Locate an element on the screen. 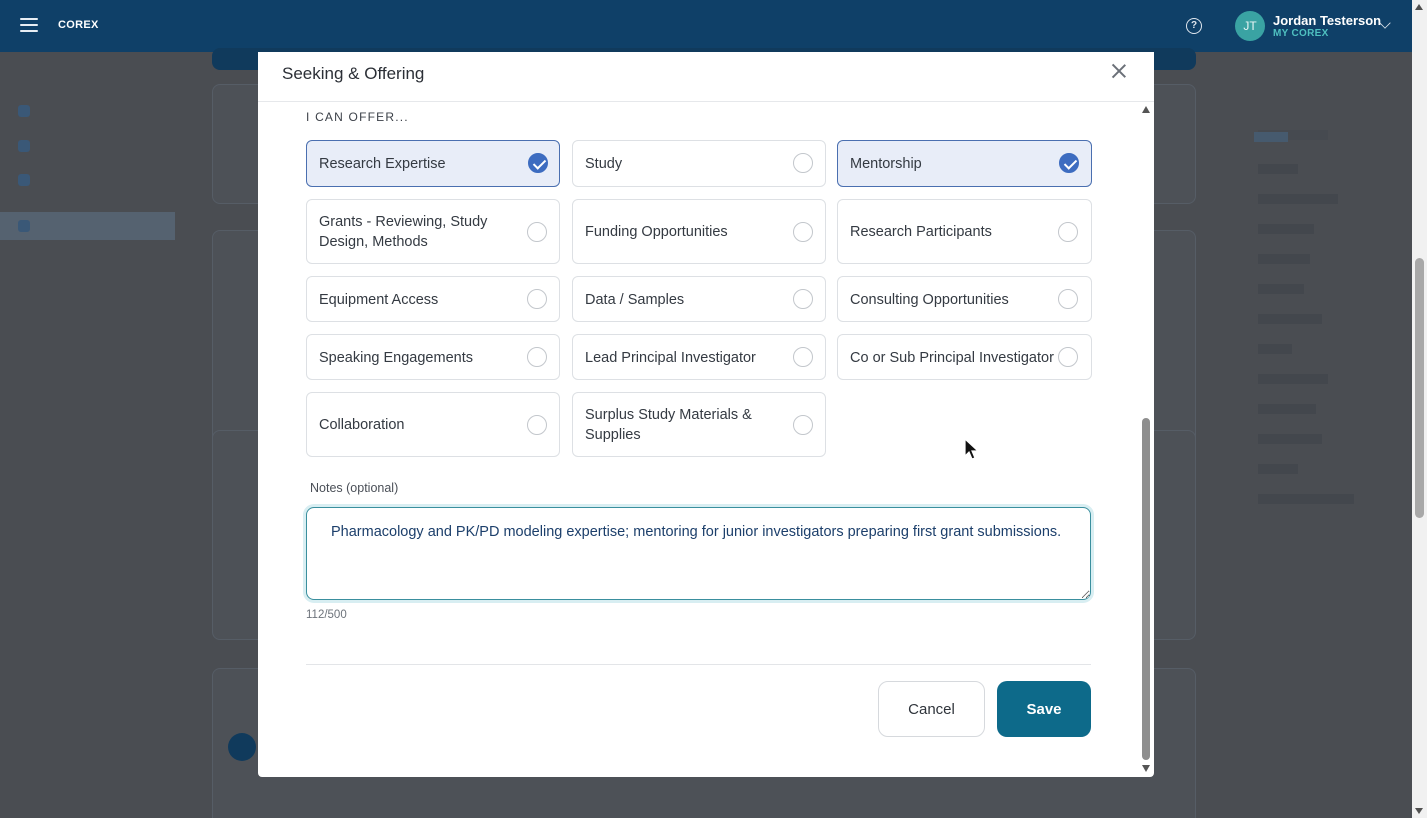  option-label: Co or Sub Principal Investigator is located at coordinates (952, 358).